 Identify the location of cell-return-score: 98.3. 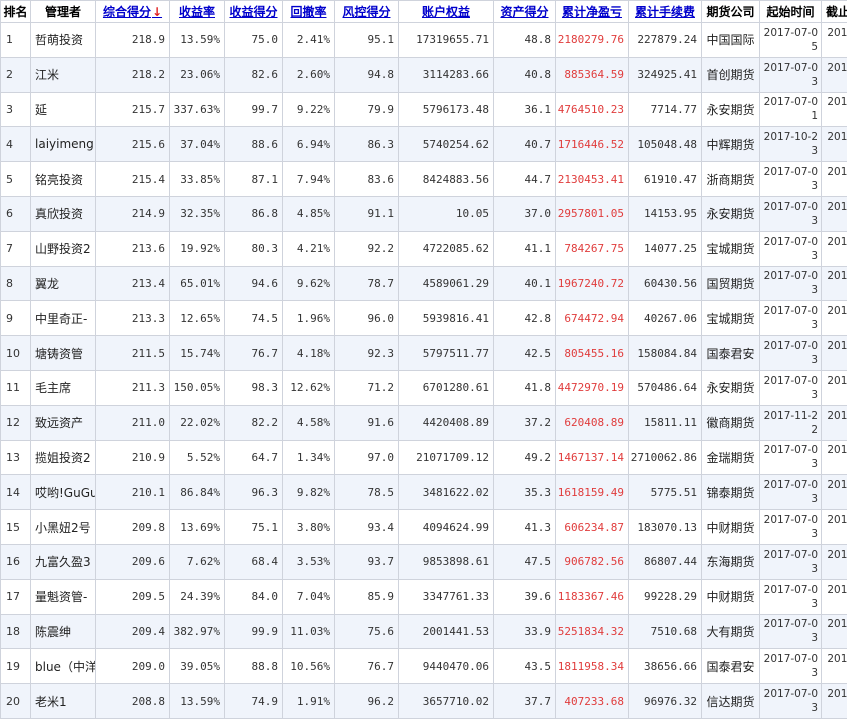
(253, 387).